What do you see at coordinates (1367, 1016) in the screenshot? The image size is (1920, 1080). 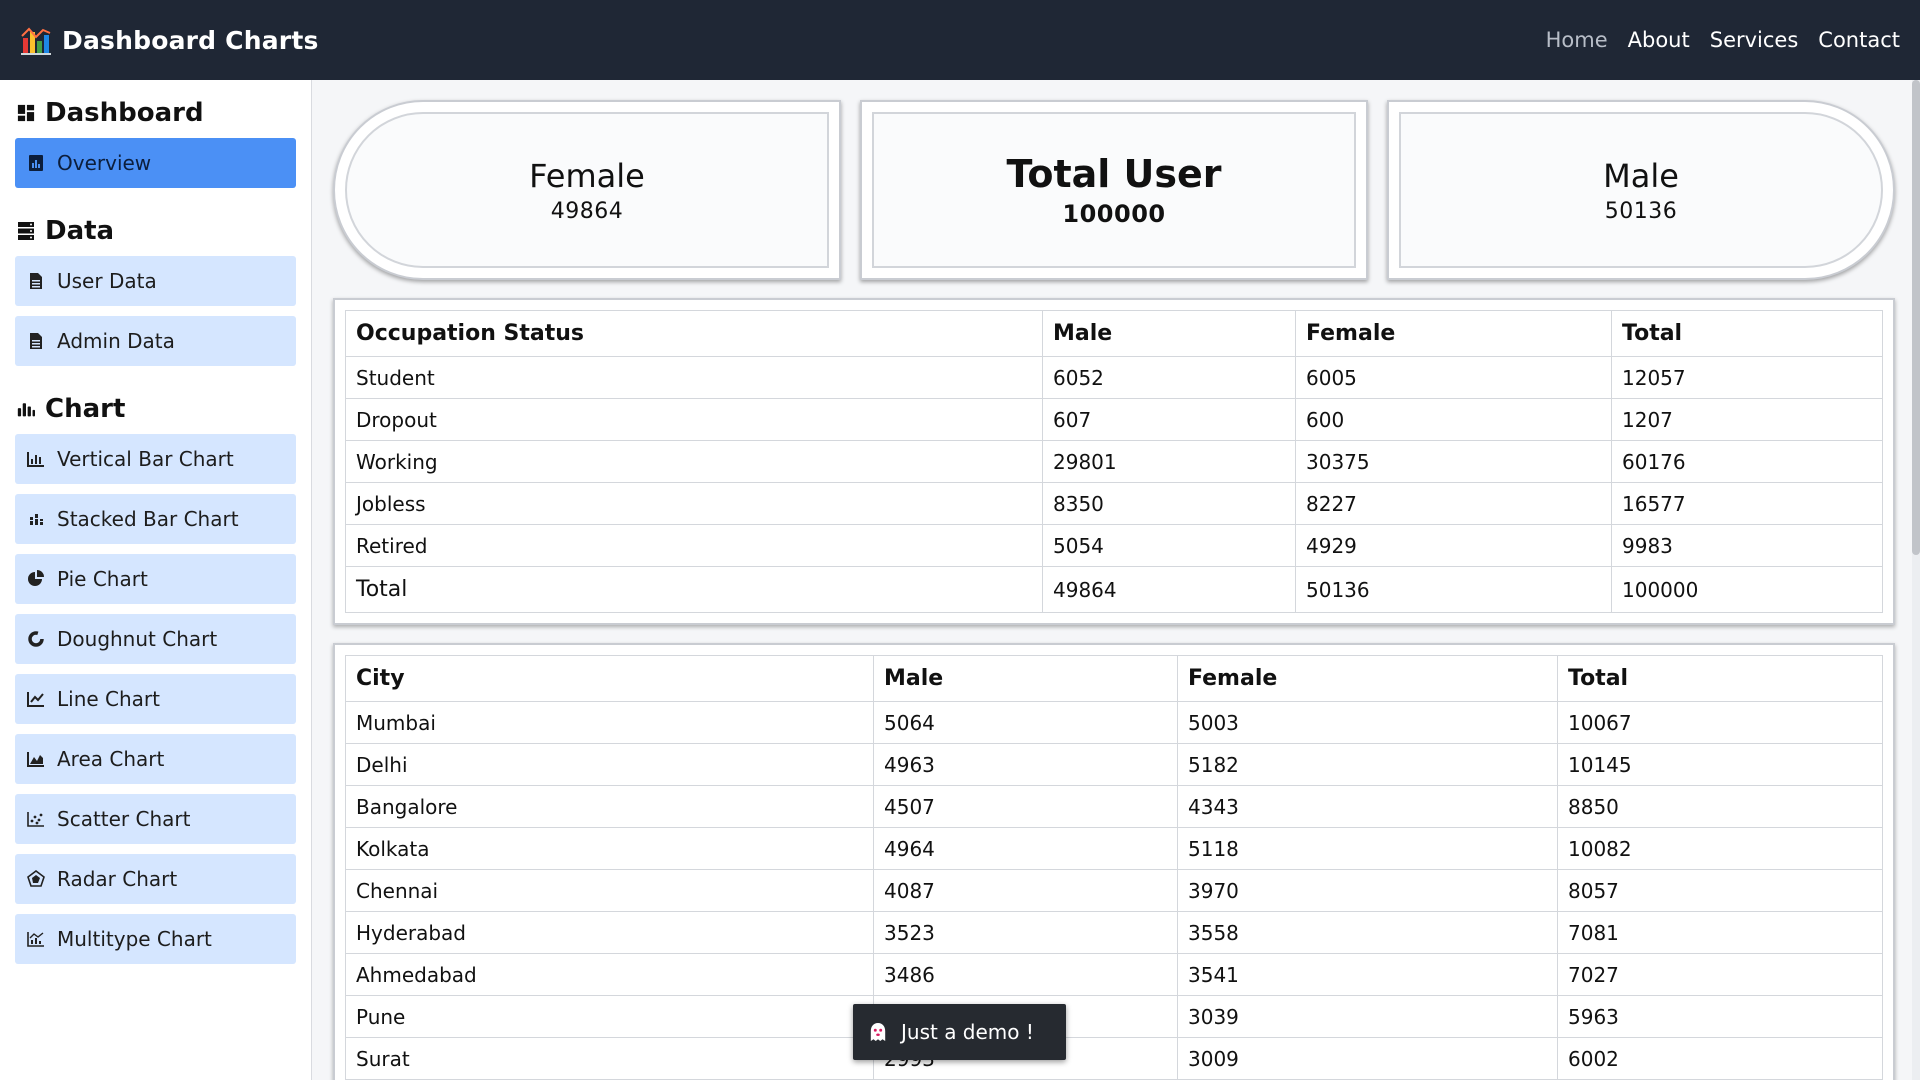 I see `table-cell: 3039` at bounding box center [1367, 1016].